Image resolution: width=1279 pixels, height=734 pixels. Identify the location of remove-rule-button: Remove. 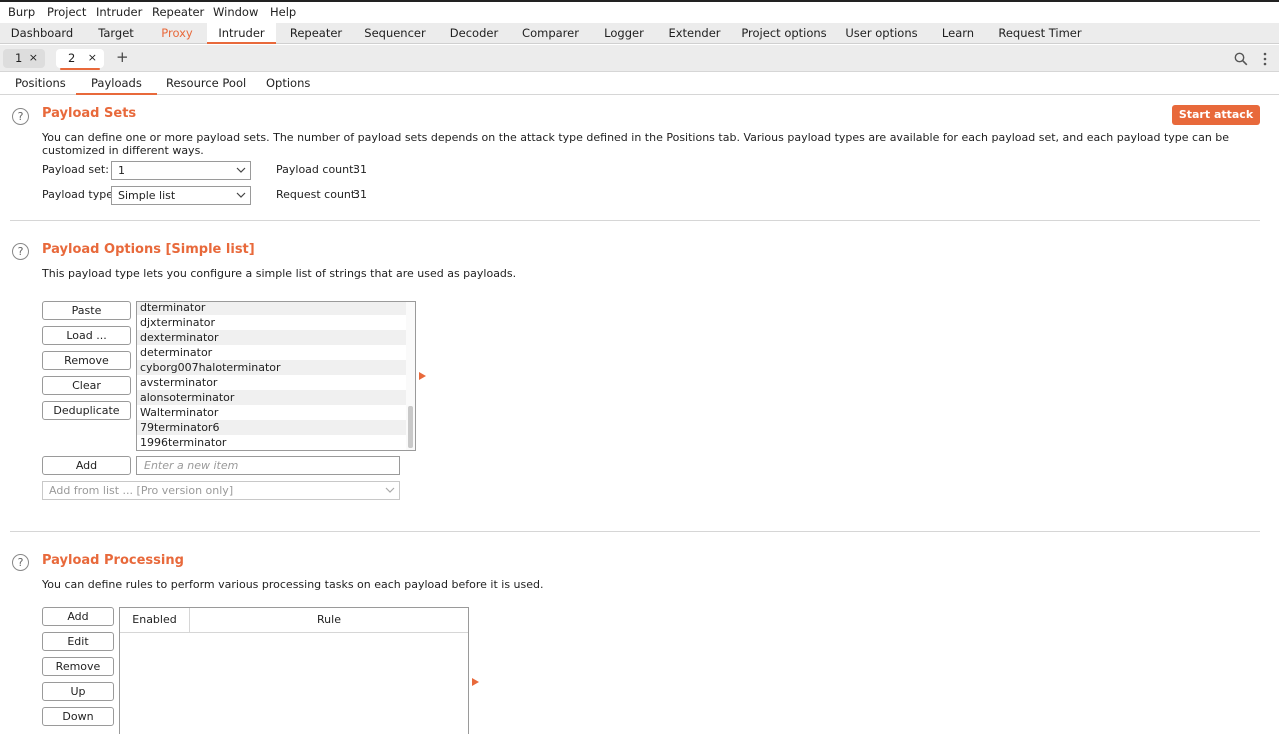
(78, 666).